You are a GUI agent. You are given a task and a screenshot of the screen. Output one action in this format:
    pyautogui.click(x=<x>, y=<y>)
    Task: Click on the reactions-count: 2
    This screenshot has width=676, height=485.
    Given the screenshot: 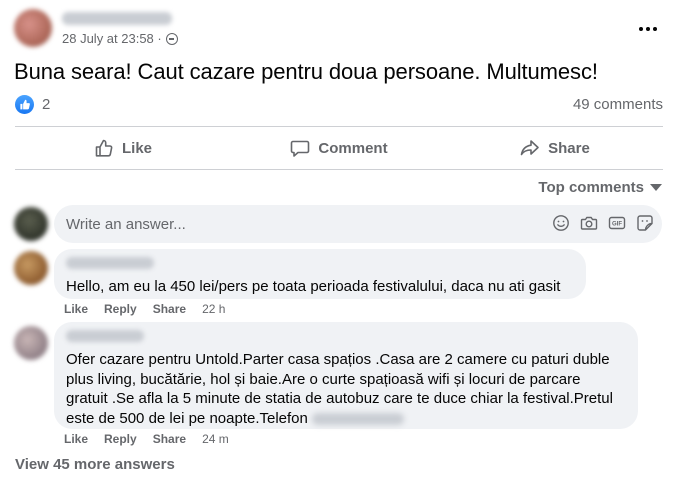 What is the action you would take?
    pyautogui.click(x=46, y=104)
    